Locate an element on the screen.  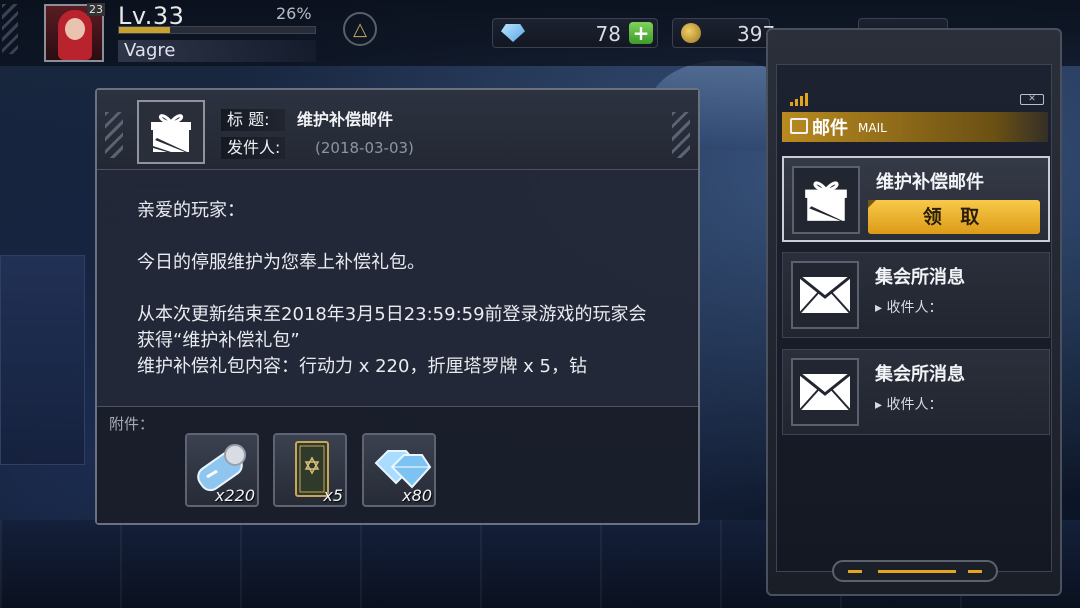
attachment-qty: x220 is located at coordinates (234, 495).